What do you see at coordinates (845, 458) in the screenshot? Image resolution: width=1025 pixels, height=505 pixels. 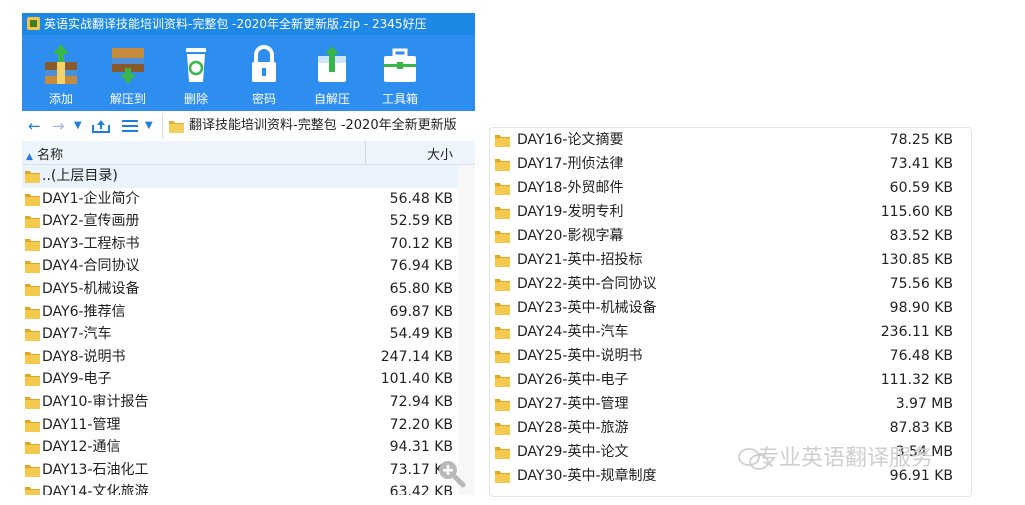 I see `watermark-text: 专业英语翻译服务` at bounding box center [845, 458].